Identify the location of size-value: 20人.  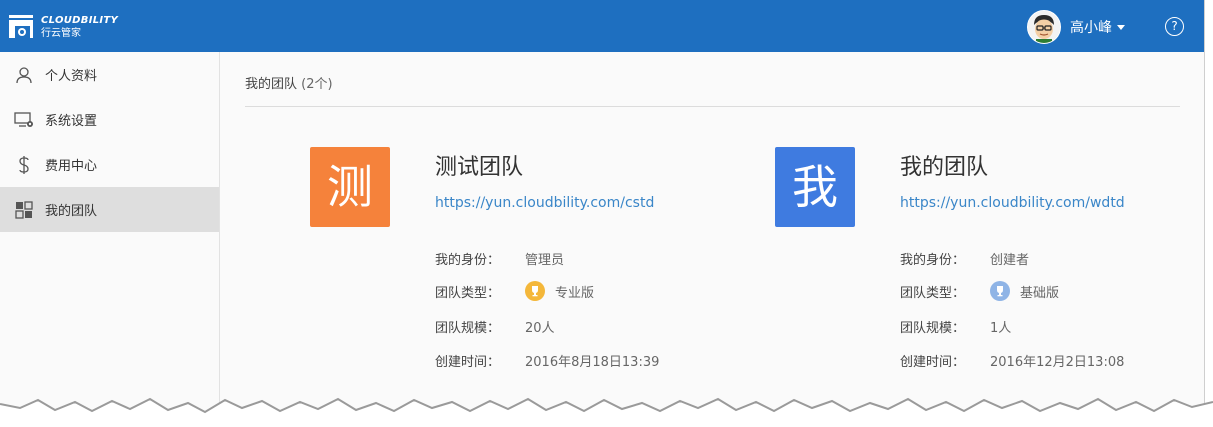
(540, 328).